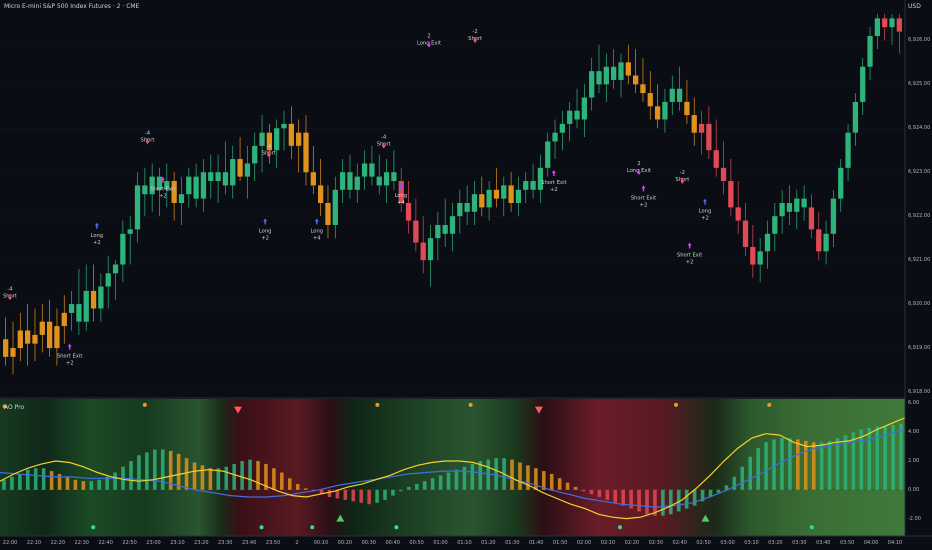 The width and height of the screenshot is (932, 550). I want to click on signal-label: Short Exit, so click(69, 357).